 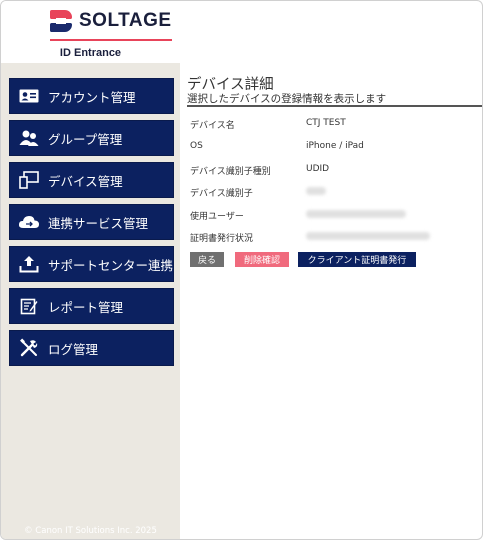 What do you see at coordinates (29, 222) in the screenshot?
I see `cloud-icon` at bounding box center [29, 222].